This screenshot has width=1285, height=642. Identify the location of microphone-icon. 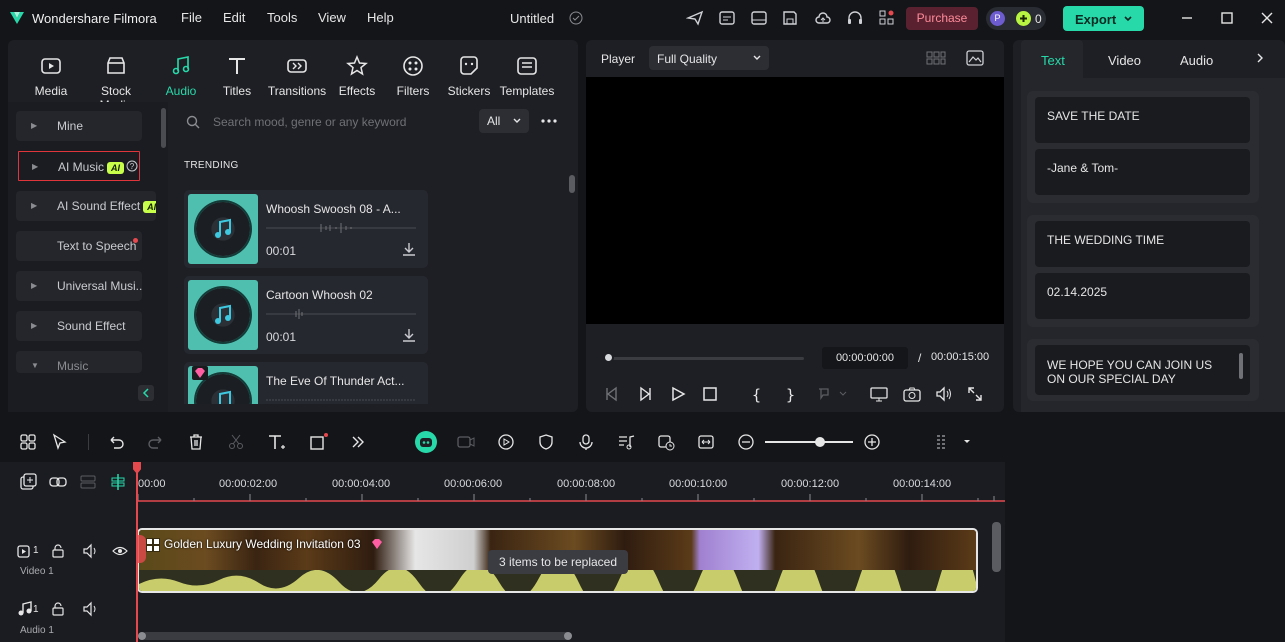
(586, 442).